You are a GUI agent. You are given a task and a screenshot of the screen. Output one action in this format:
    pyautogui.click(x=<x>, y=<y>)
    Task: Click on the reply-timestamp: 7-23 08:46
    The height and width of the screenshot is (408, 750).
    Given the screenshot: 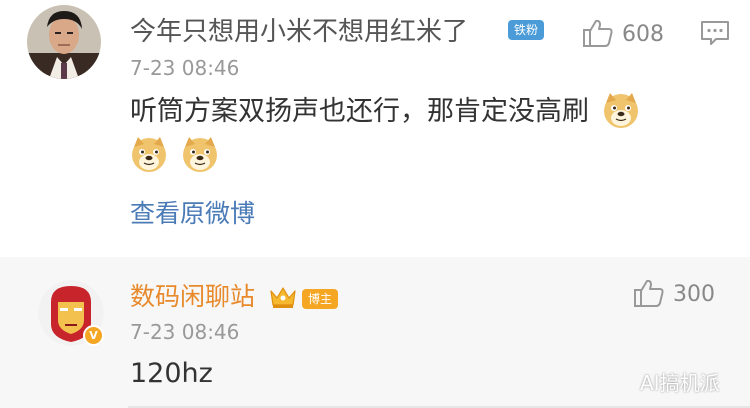 What is the action you would take?
    pyautogui.click(x=185, y=332)
    